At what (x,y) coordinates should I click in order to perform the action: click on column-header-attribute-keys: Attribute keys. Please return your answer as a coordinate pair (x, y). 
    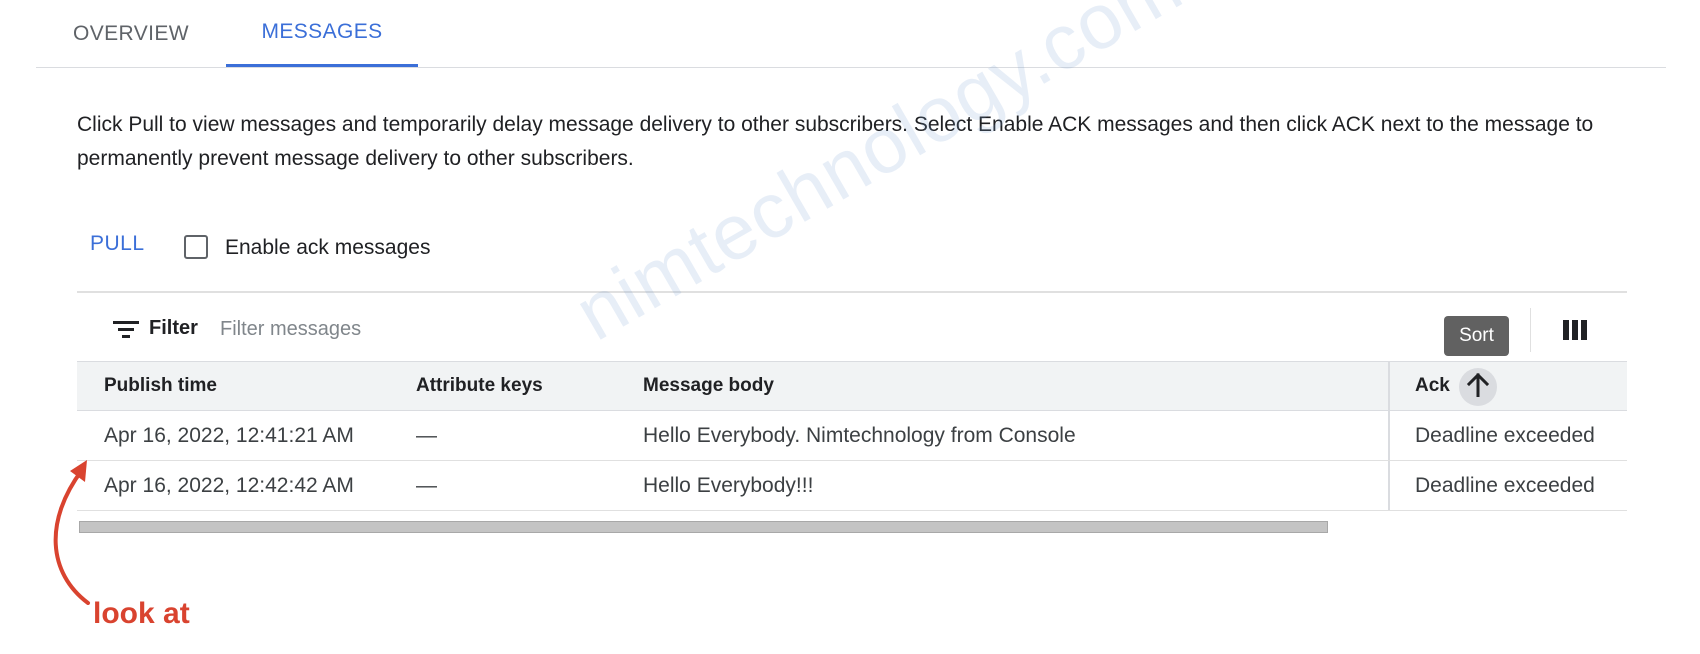
    Looking at the image, I should click on (479, 386).